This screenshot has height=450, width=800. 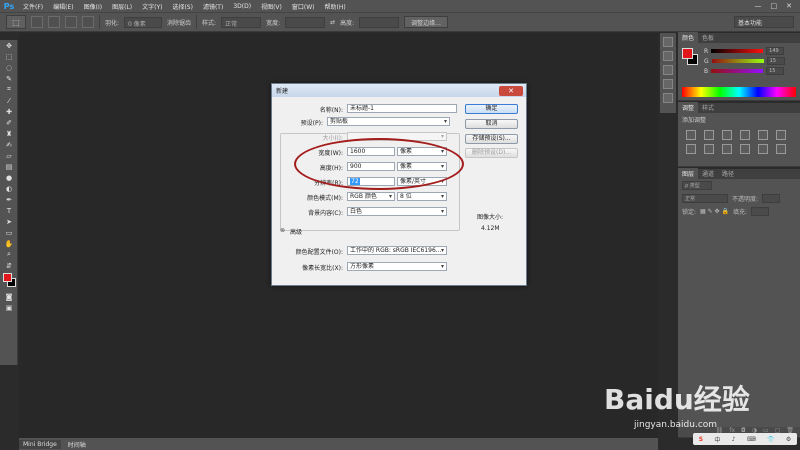 What do you see at coordinates (697, 185) in the screenshot?
I see `layer-kind-select: ρ 类型` at bounding box center [697, 185].